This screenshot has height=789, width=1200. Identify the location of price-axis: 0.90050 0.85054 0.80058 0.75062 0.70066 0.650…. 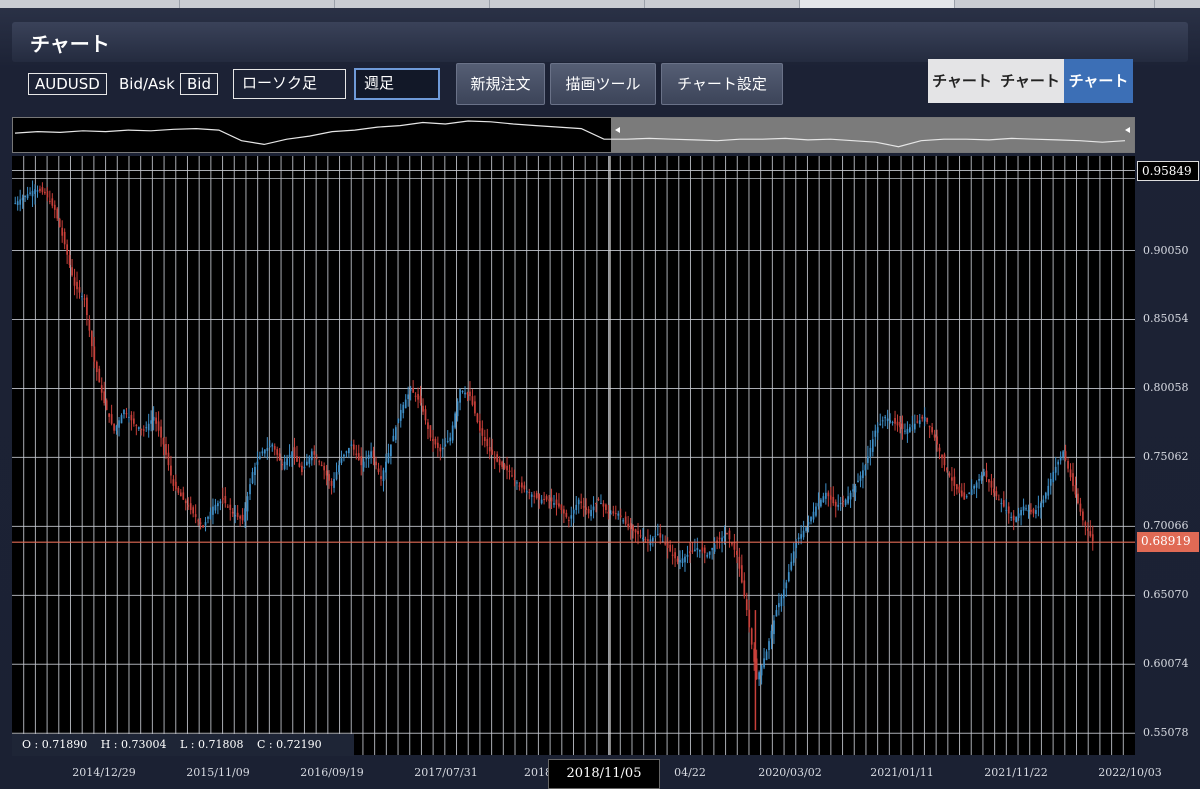
(1167, 455).